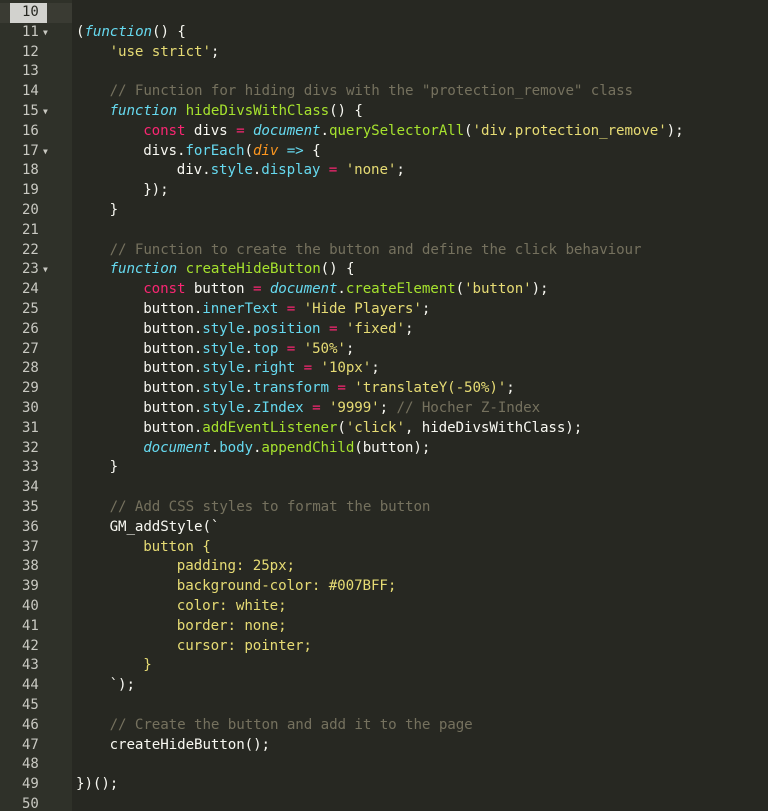  Describe the element at coordinates (278, 408) in the screenshot. I see `code-token: zIndex` at that location.